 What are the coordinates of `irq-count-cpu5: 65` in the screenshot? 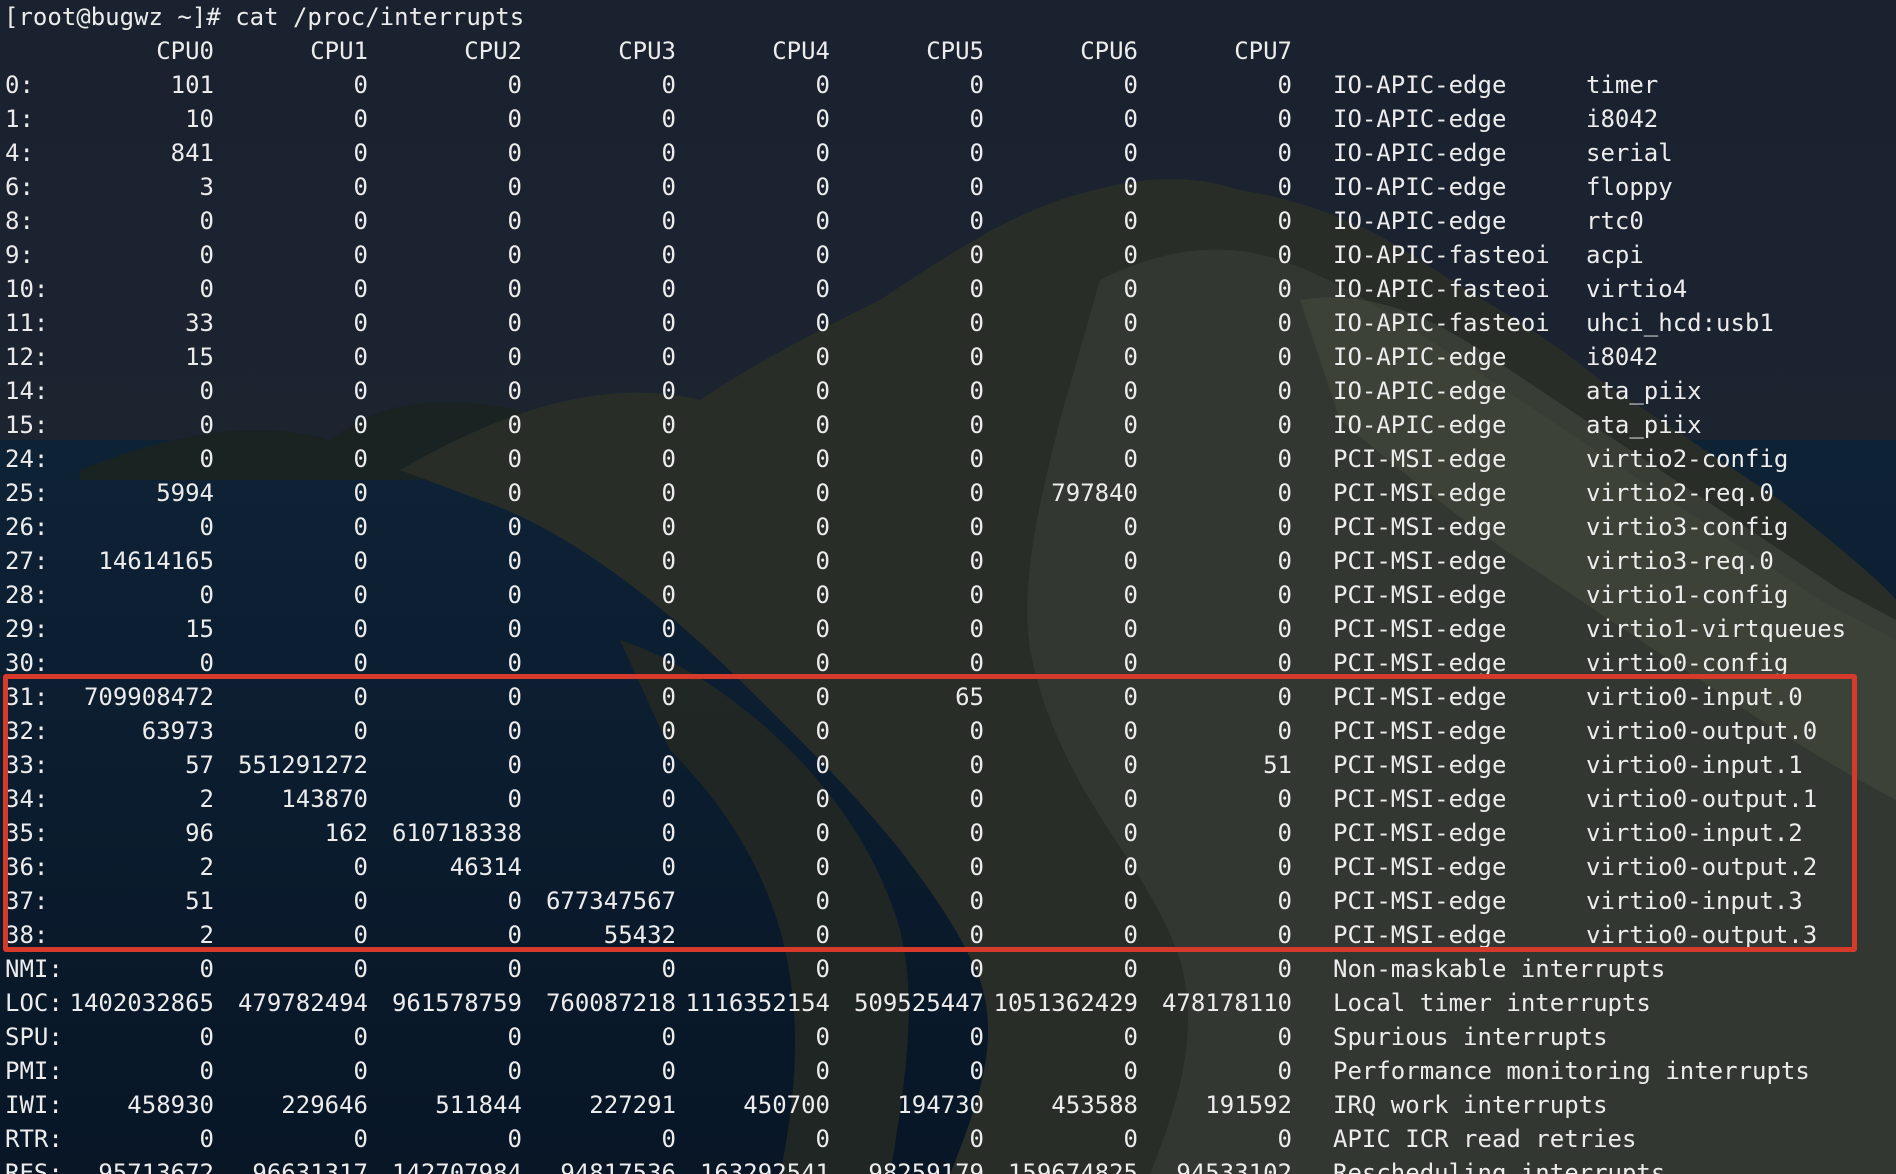 It's located at (969, 697).